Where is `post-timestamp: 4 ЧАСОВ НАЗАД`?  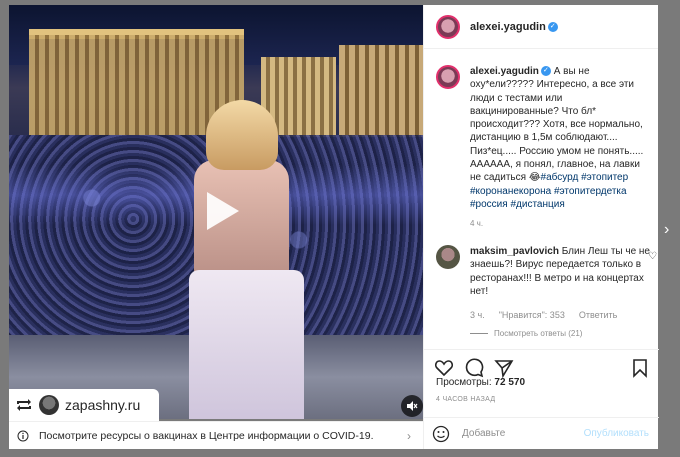 post-timestamp: 4 ЧАСОВ НАЗАД is located at coordinates (465, 399).